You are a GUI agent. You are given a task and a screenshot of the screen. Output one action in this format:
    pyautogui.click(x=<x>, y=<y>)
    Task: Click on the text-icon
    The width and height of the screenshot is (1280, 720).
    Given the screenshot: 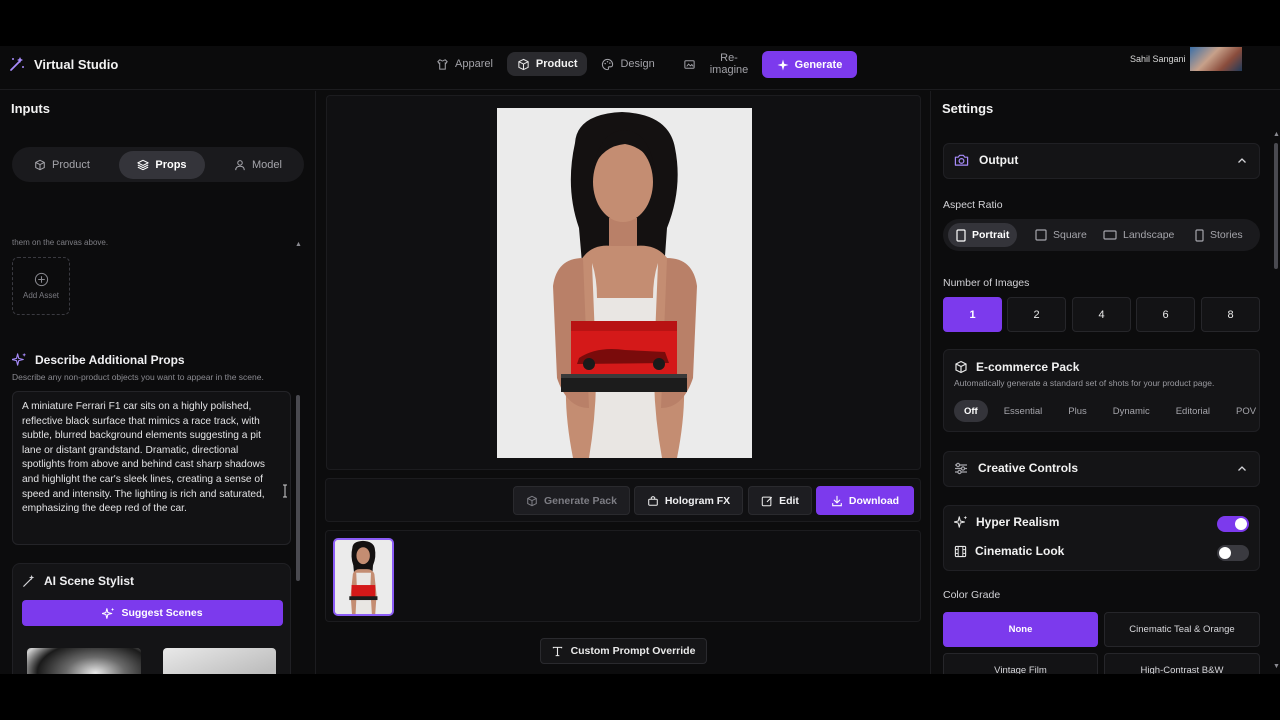 What is the action you would take?
    pyautogui.click(x=557, y=651)
    